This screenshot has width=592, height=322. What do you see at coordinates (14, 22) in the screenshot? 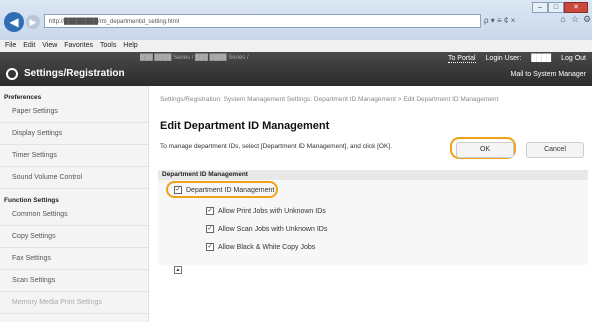
I see `back-icon: ◀` at bounding box center [14, 22].